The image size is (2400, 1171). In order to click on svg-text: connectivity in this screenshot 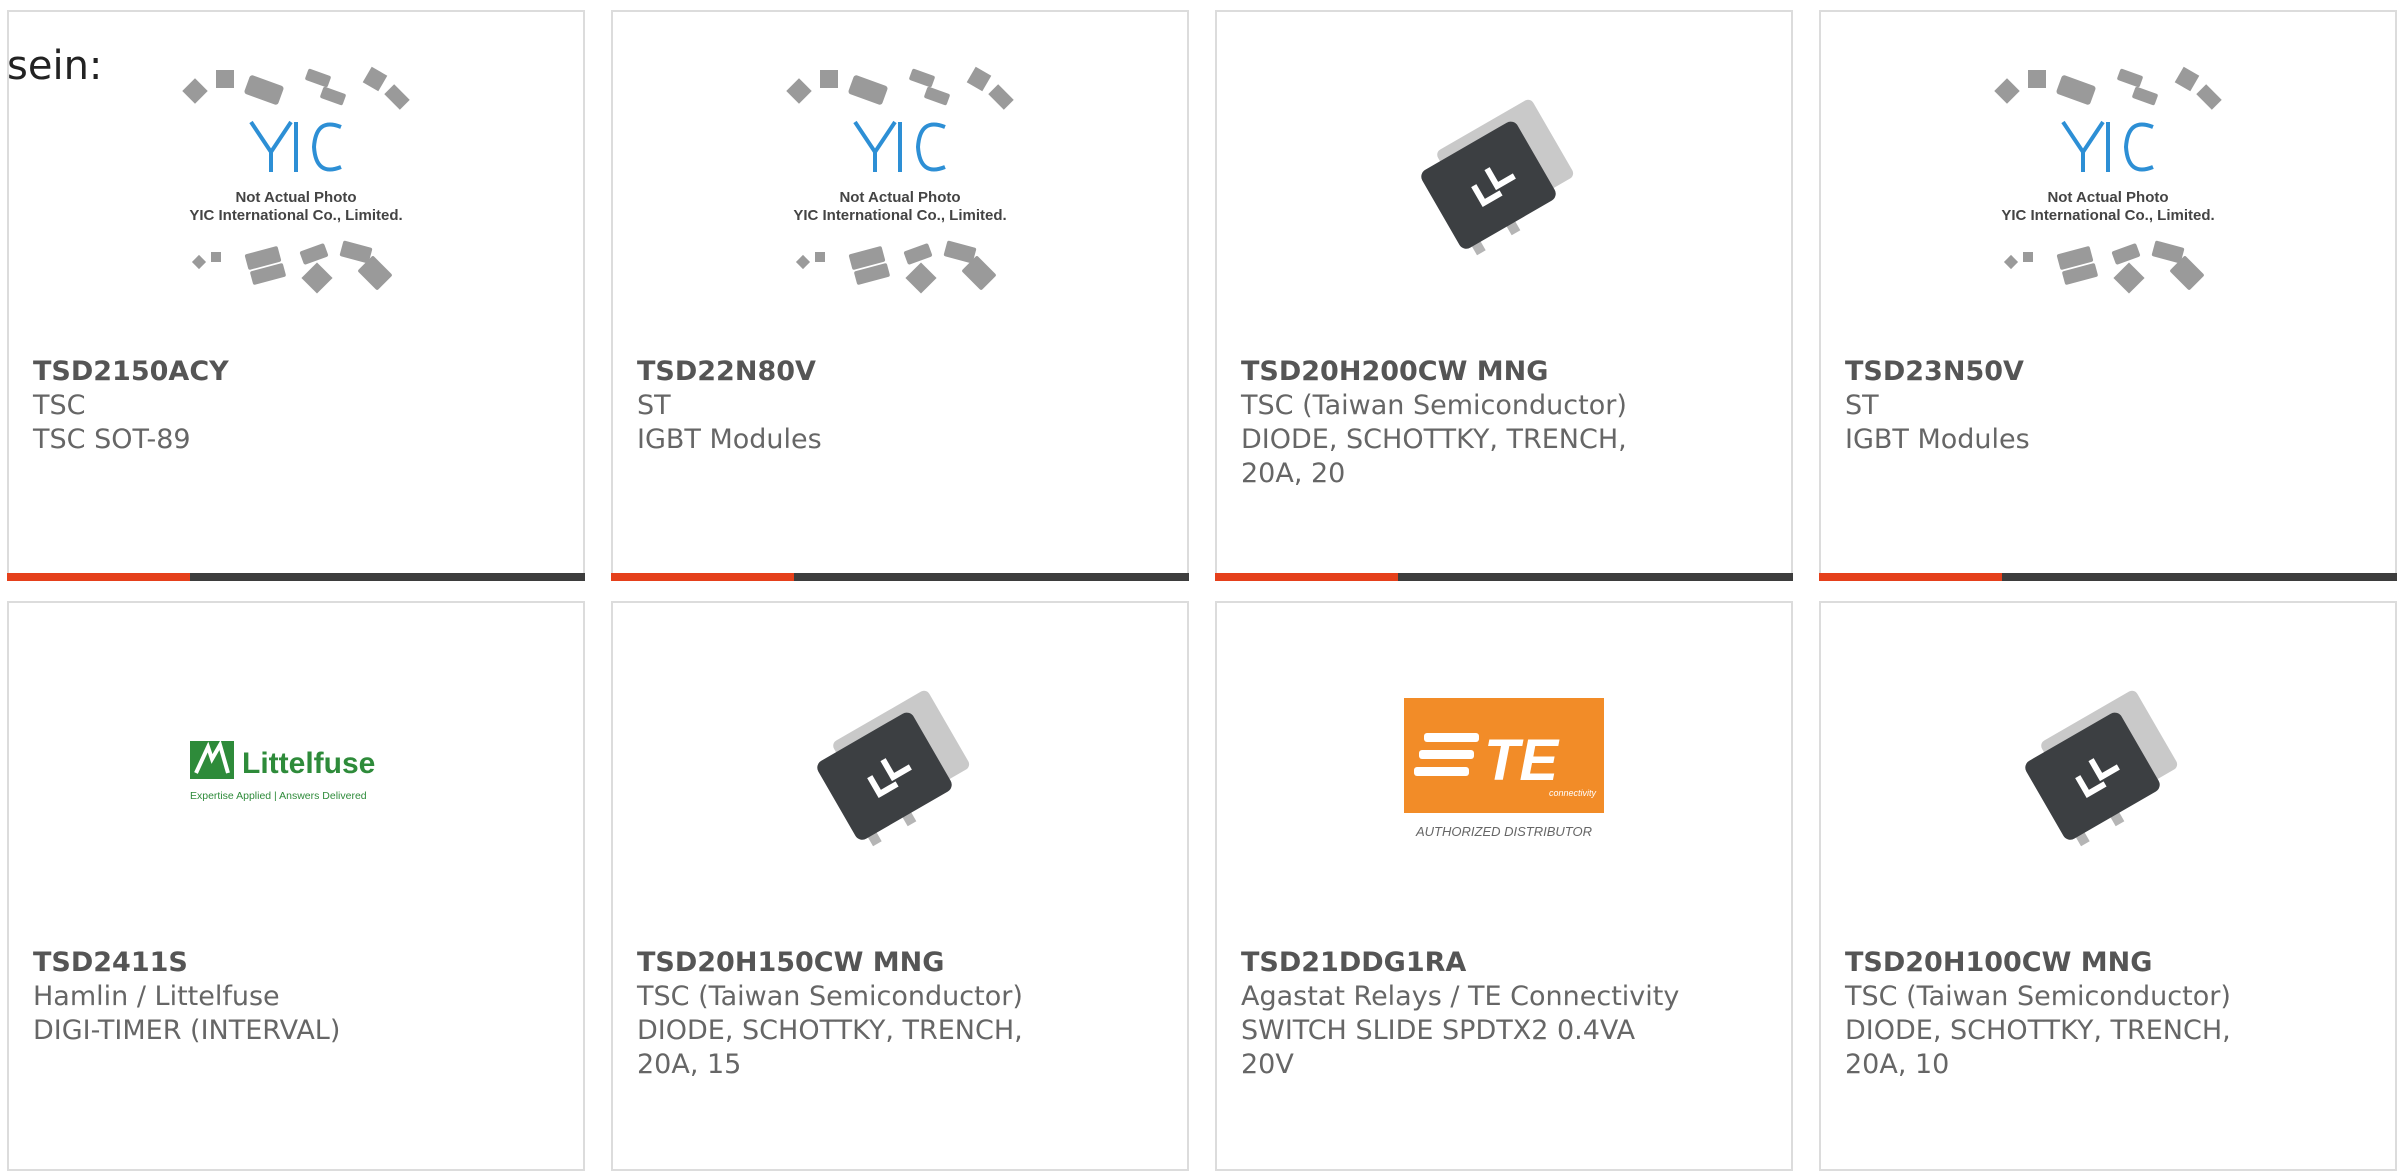, I will do `click(1573, 793)`.